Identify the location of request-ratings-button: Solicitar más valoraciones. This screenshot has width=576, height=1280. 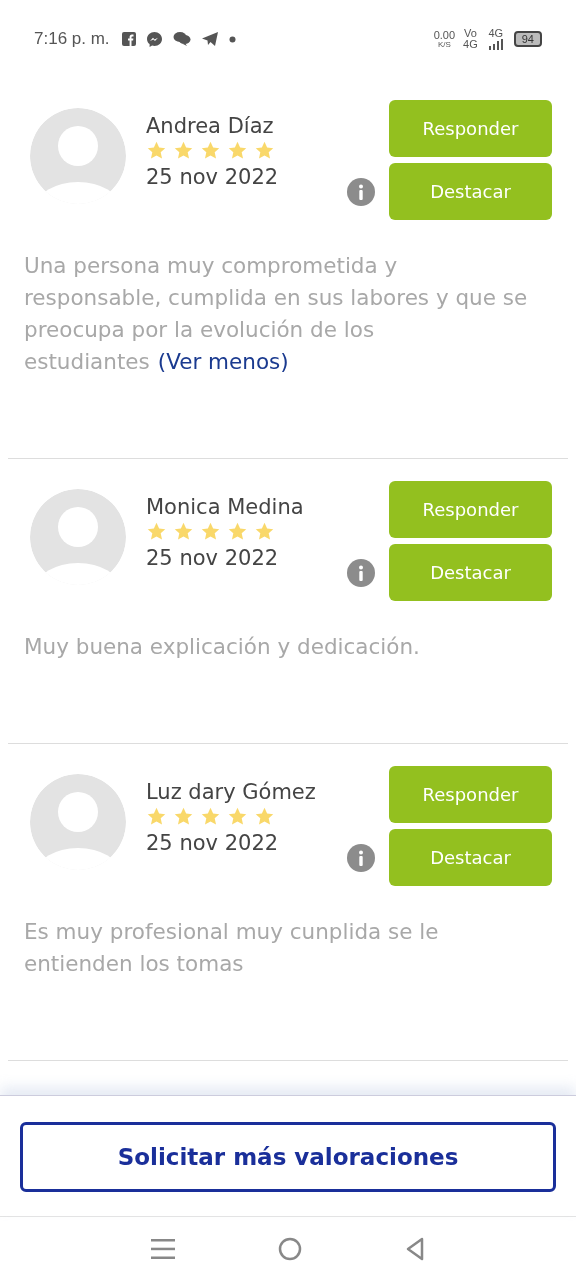
(288, 1157).